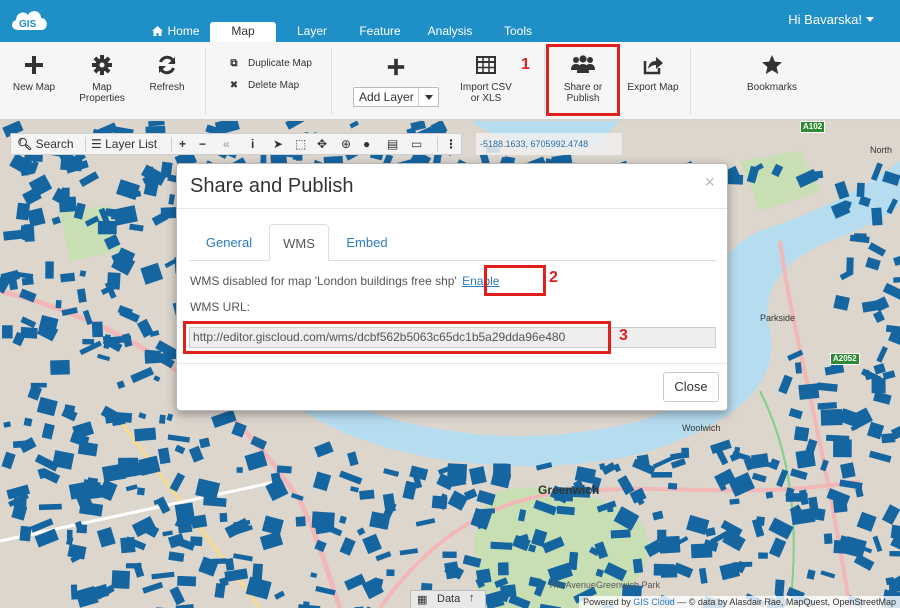 The height and width of the screenshot is (608, 900). I want to click on refresh-button: Refresh, so click(167, 73).